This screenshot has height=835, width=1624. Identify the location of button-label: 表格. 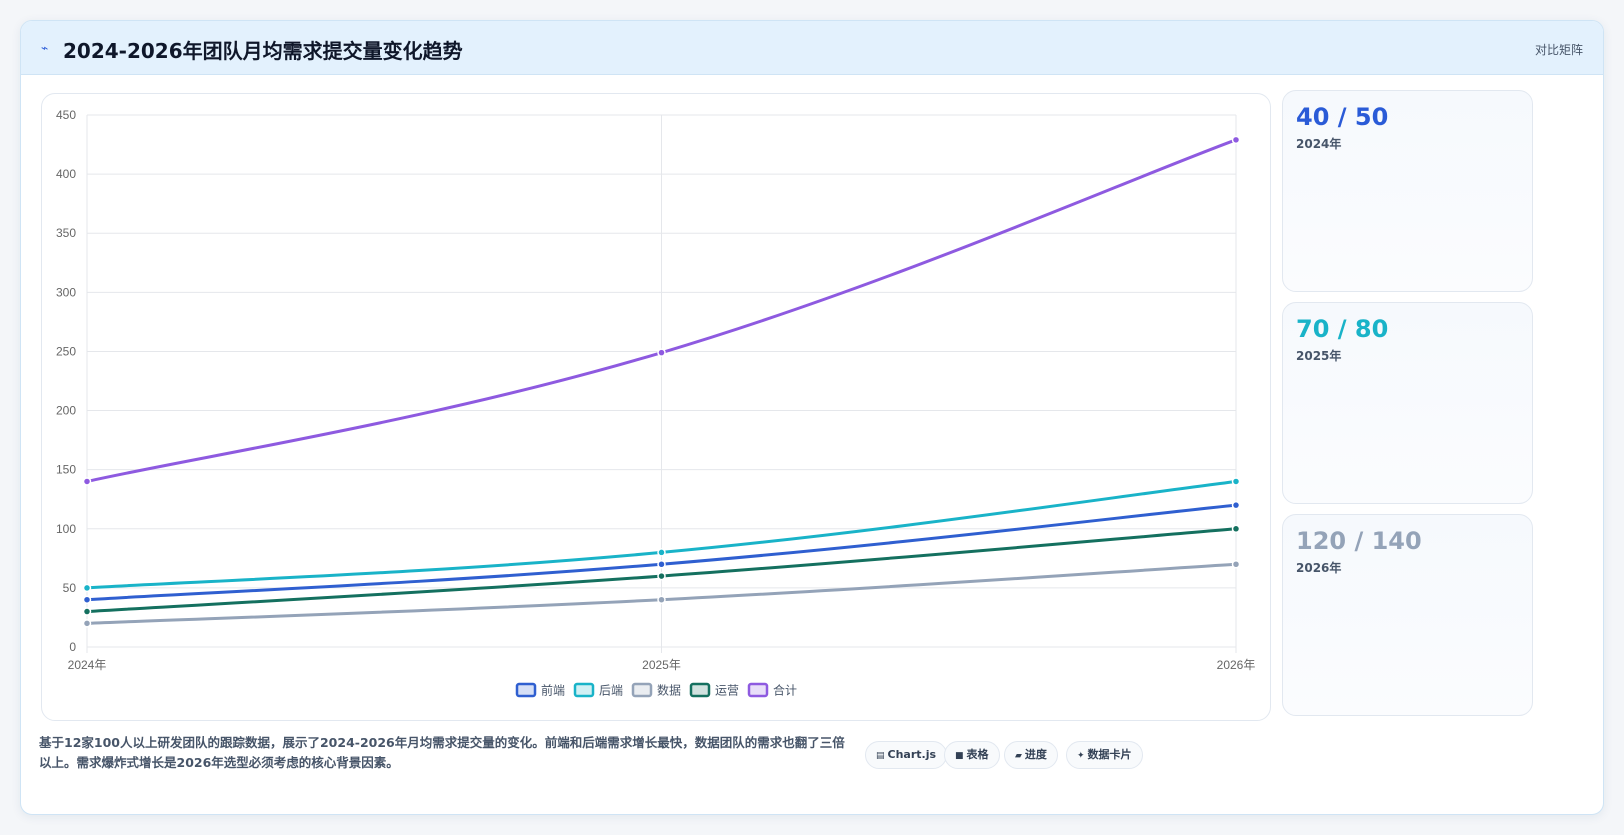
(977, 754).